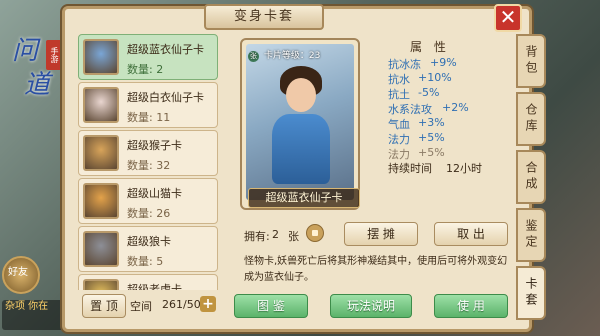 The height and width of the screenshot is (336, 600). Describe the element at coordinates (148, 201) in the screenshot. I see `card-list-item: 超级山猫卡数量: 26` at that location.